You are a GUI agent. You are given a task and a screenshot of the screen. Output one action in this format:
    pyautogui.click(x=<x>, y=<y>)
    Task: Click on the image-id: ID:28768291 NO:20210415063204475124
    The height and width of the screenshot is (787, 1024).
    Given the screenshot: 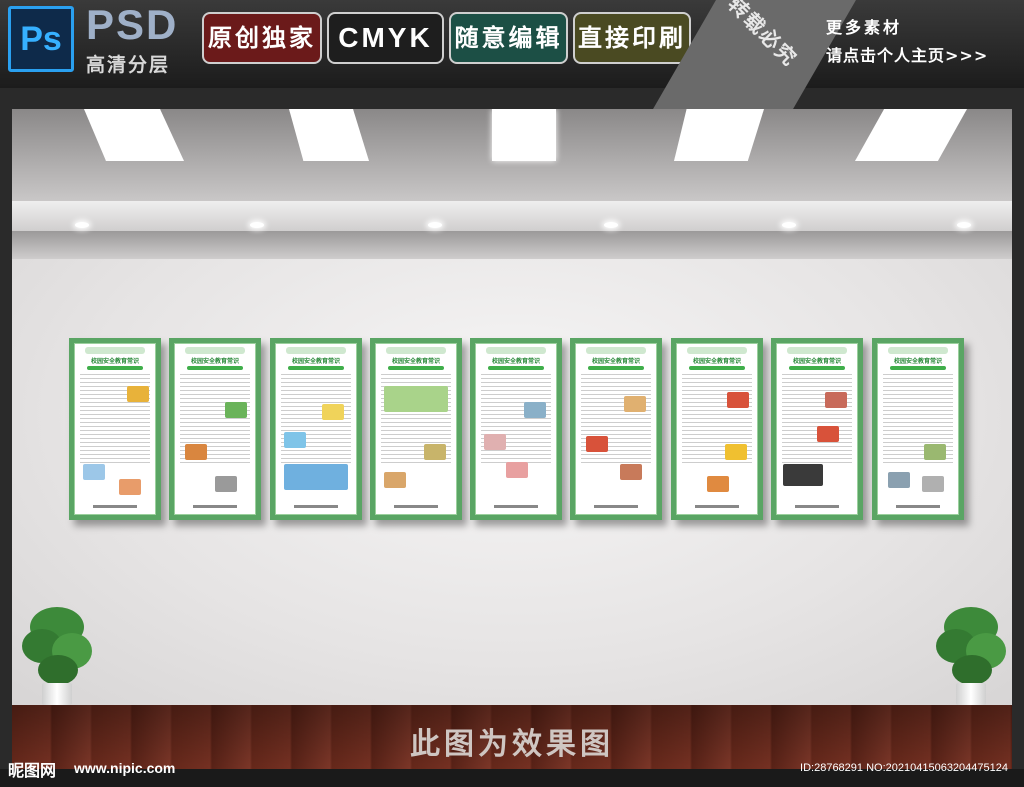 What is the action you would take?
    pyautogui.click(x=904, y=768)
    